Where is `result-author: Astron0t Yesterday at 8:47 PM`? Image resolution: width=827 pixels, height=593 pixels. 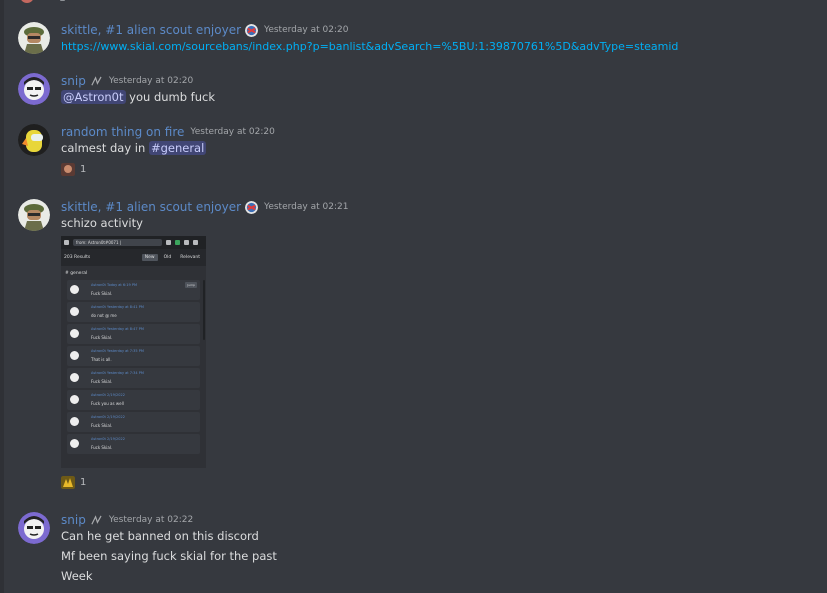 result-author: Astron0t Yesterday at 8:47 PM is located at coordinates (117, 329).